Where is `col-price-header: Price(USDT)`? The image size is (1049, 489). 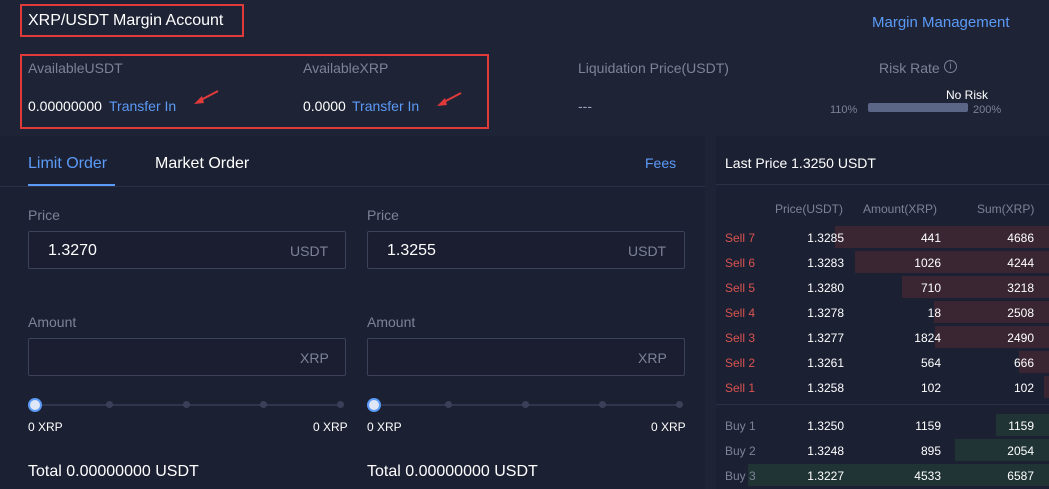 col-price-header: Price(USDT) is located at coordinates (809, 209).